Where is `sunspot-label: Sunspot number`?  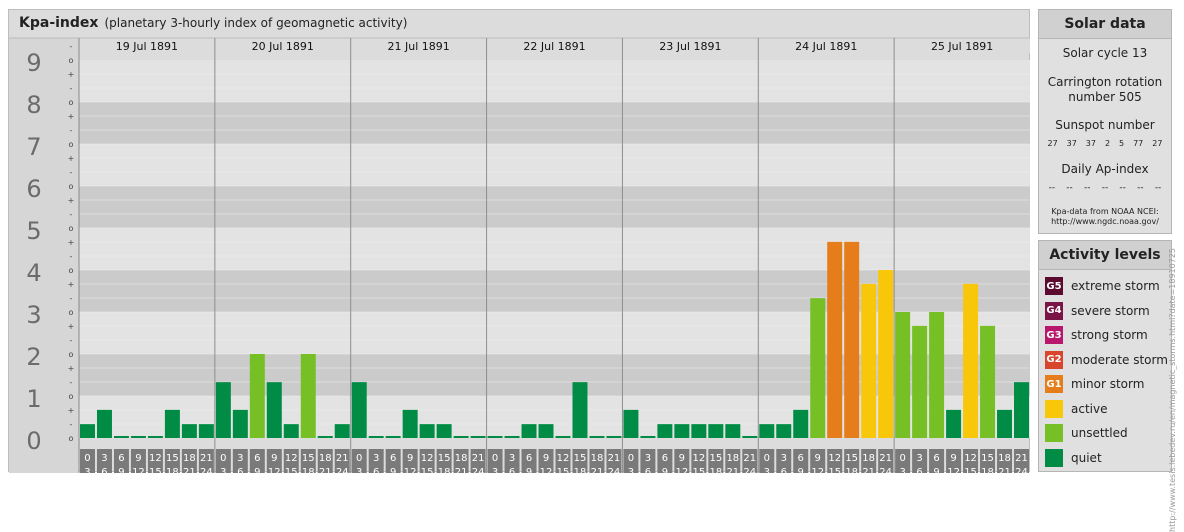 sunspot-label: Sunspot number is located at coordinates (1105, 125).